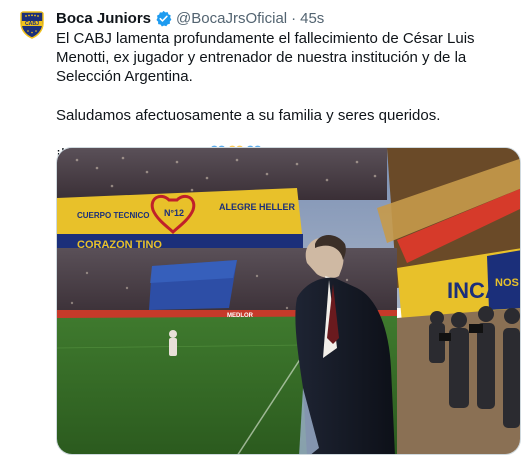 Image resolution: width=529 pixels, height=461 pixels. I want to click on author-handle: @BocaJrsOficial, so click(231, 18).